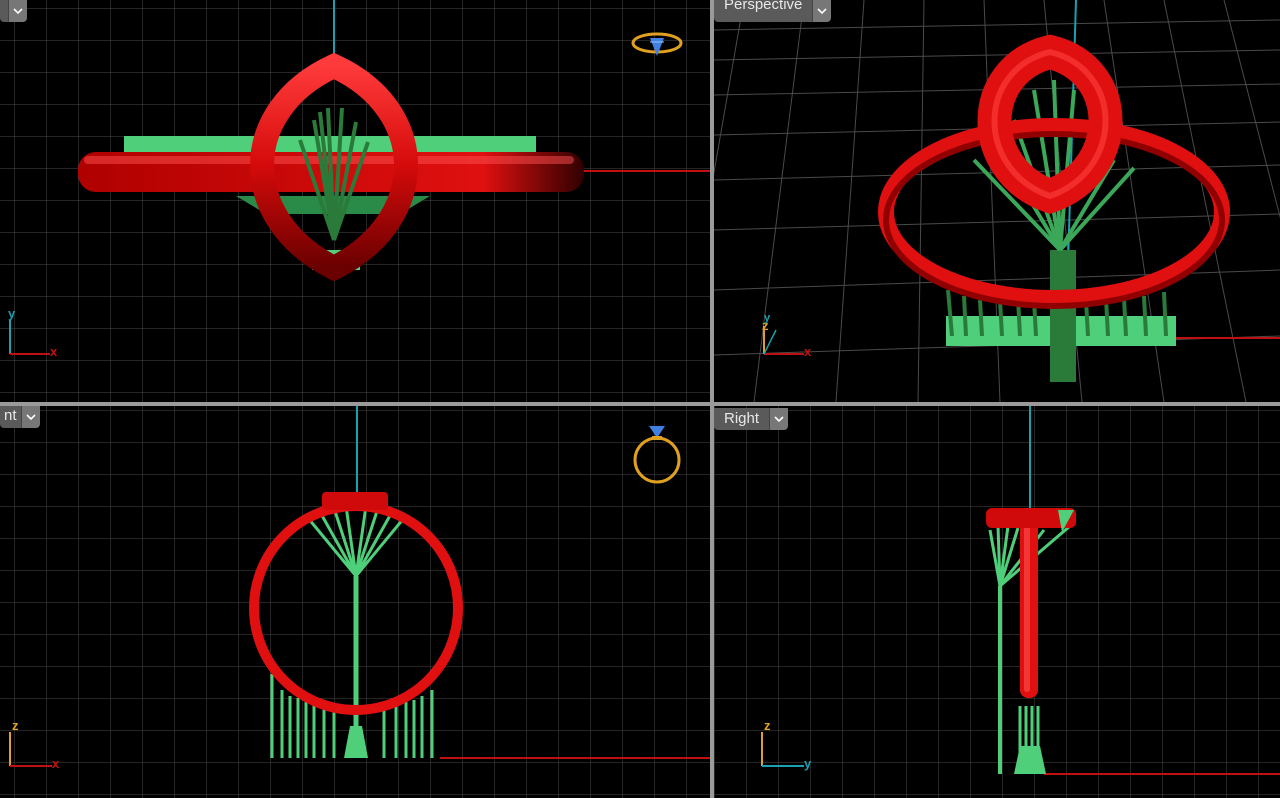  Describe the element at coordinates (640, 404) in the screenshot. I see `separator-horizontal` at that location.